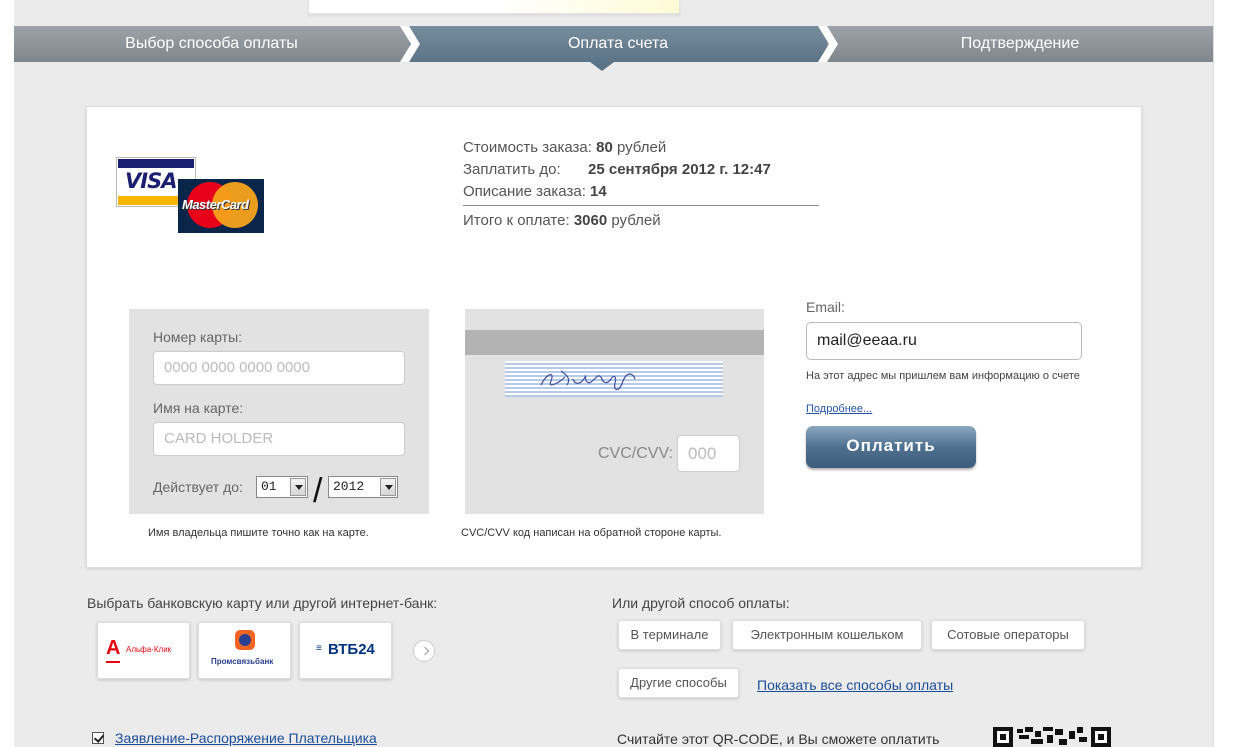  What do you see at coordinates (1020, 44) in the screenshot?
I see `step-confirmation: Подтверждение` at bounding box center [1020, 44].